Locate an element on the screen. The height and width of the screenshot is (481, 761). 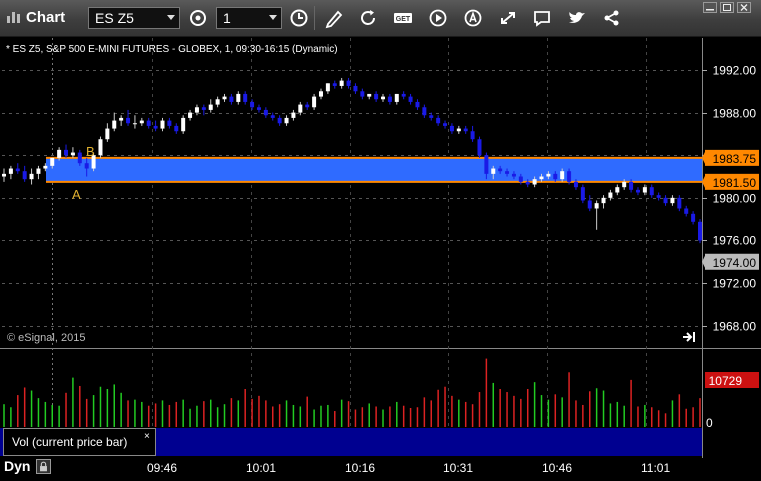
volume-last-label: 10729 is located at coordinates (726, 381).